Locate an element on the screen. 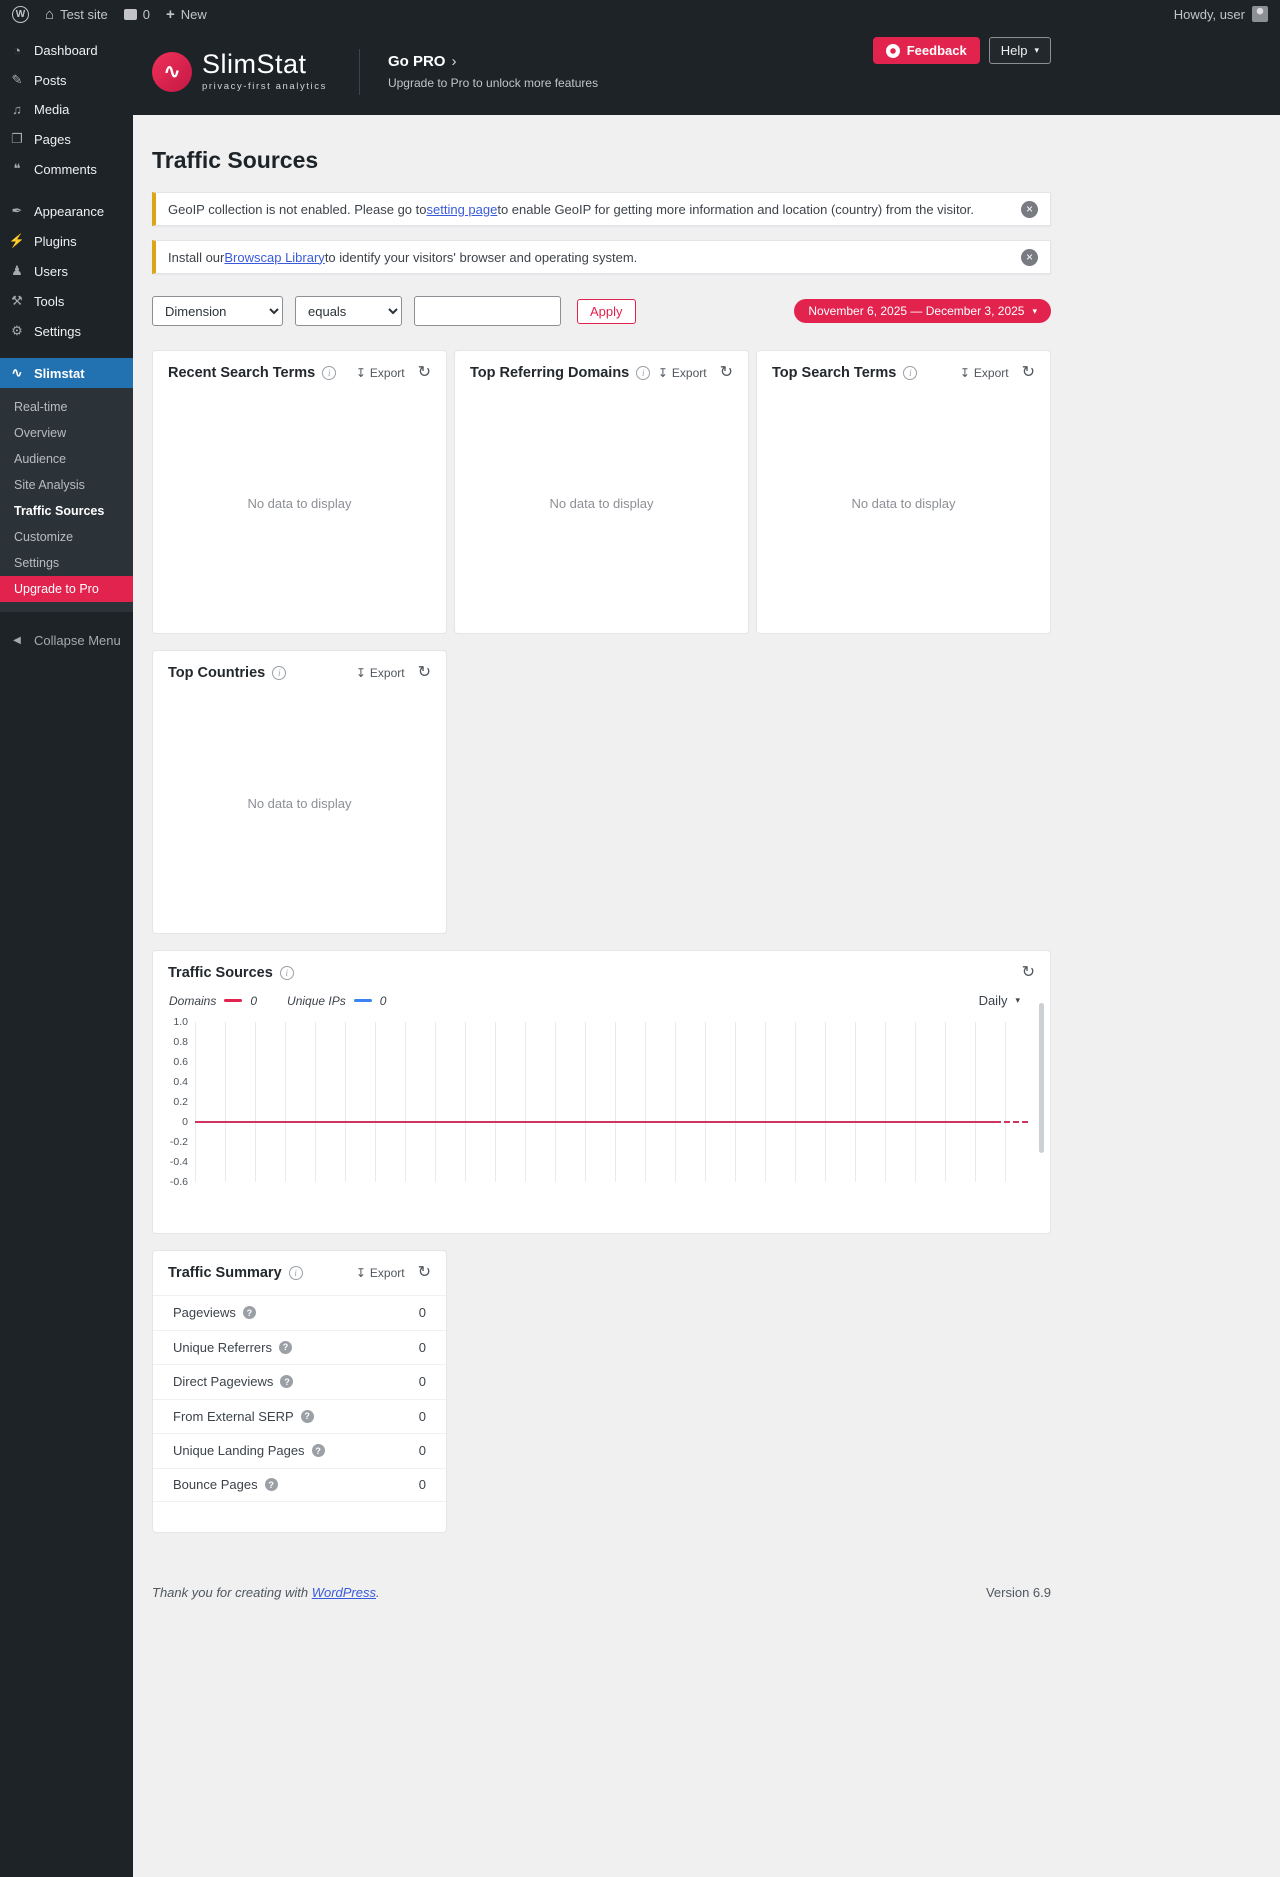 The image size is (1280, 1877). summary-label: Bounce Pages is located at coordinates (215, 1485).